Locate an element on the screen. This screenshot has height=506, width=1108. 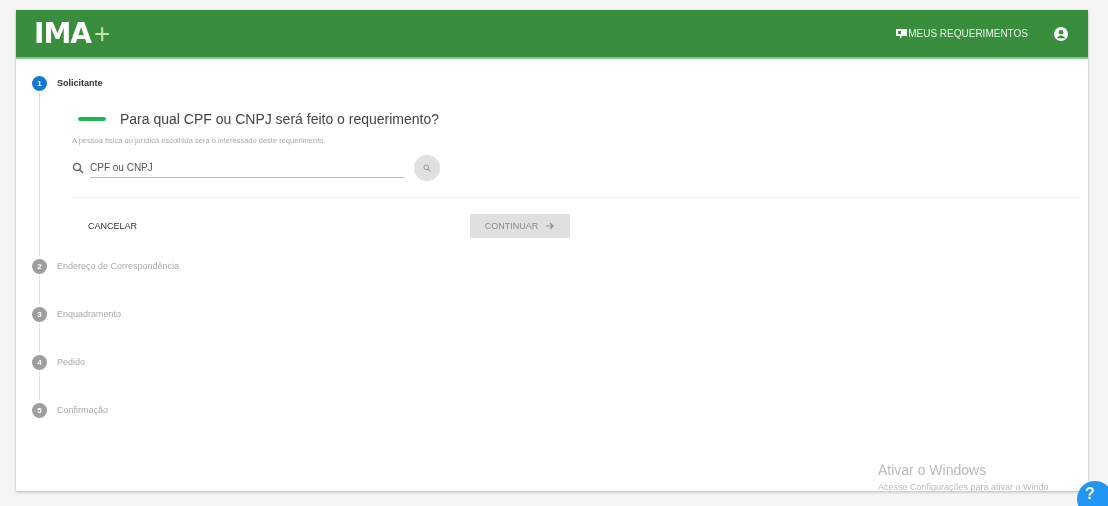
step-number: 3 is located at coordinates (39, 314).